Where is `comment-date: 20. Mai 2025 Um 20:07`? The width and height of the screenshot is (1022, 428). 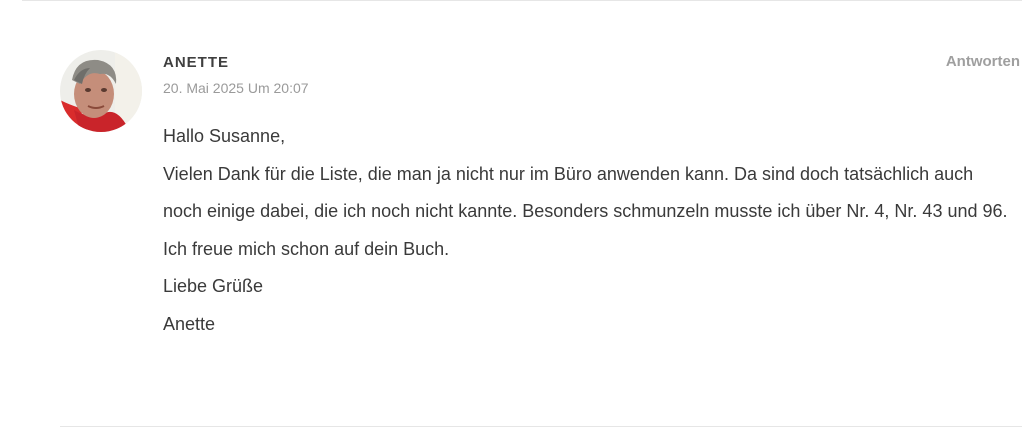 comment-date: 20. Mai 2025 Um 20:07 is located at coordinates (236, 88).